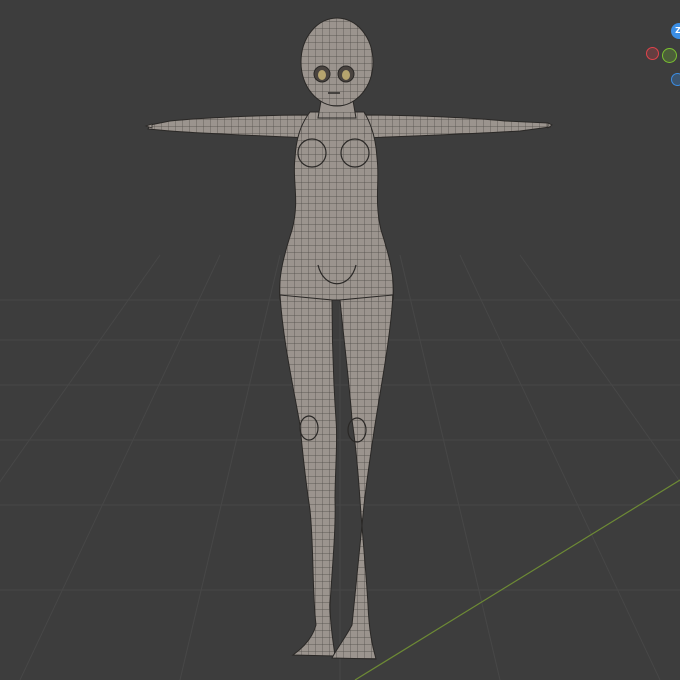  I want to click on z-axis-label: Z, so click(677, 30).